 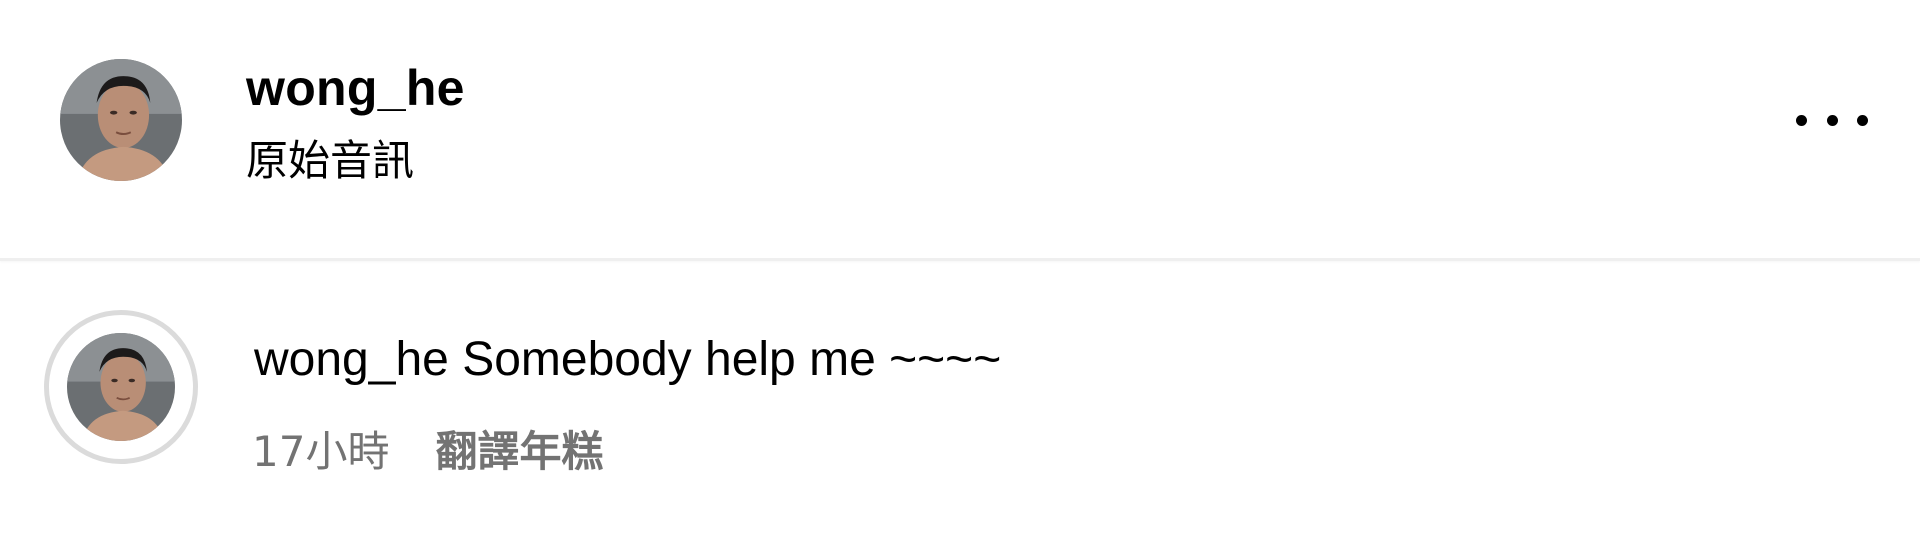 What do you see at coordinates (732, 359) in the screenshot?
I see `comment-text: Somebody help me ~~~~` at bounding box center [732, 359].